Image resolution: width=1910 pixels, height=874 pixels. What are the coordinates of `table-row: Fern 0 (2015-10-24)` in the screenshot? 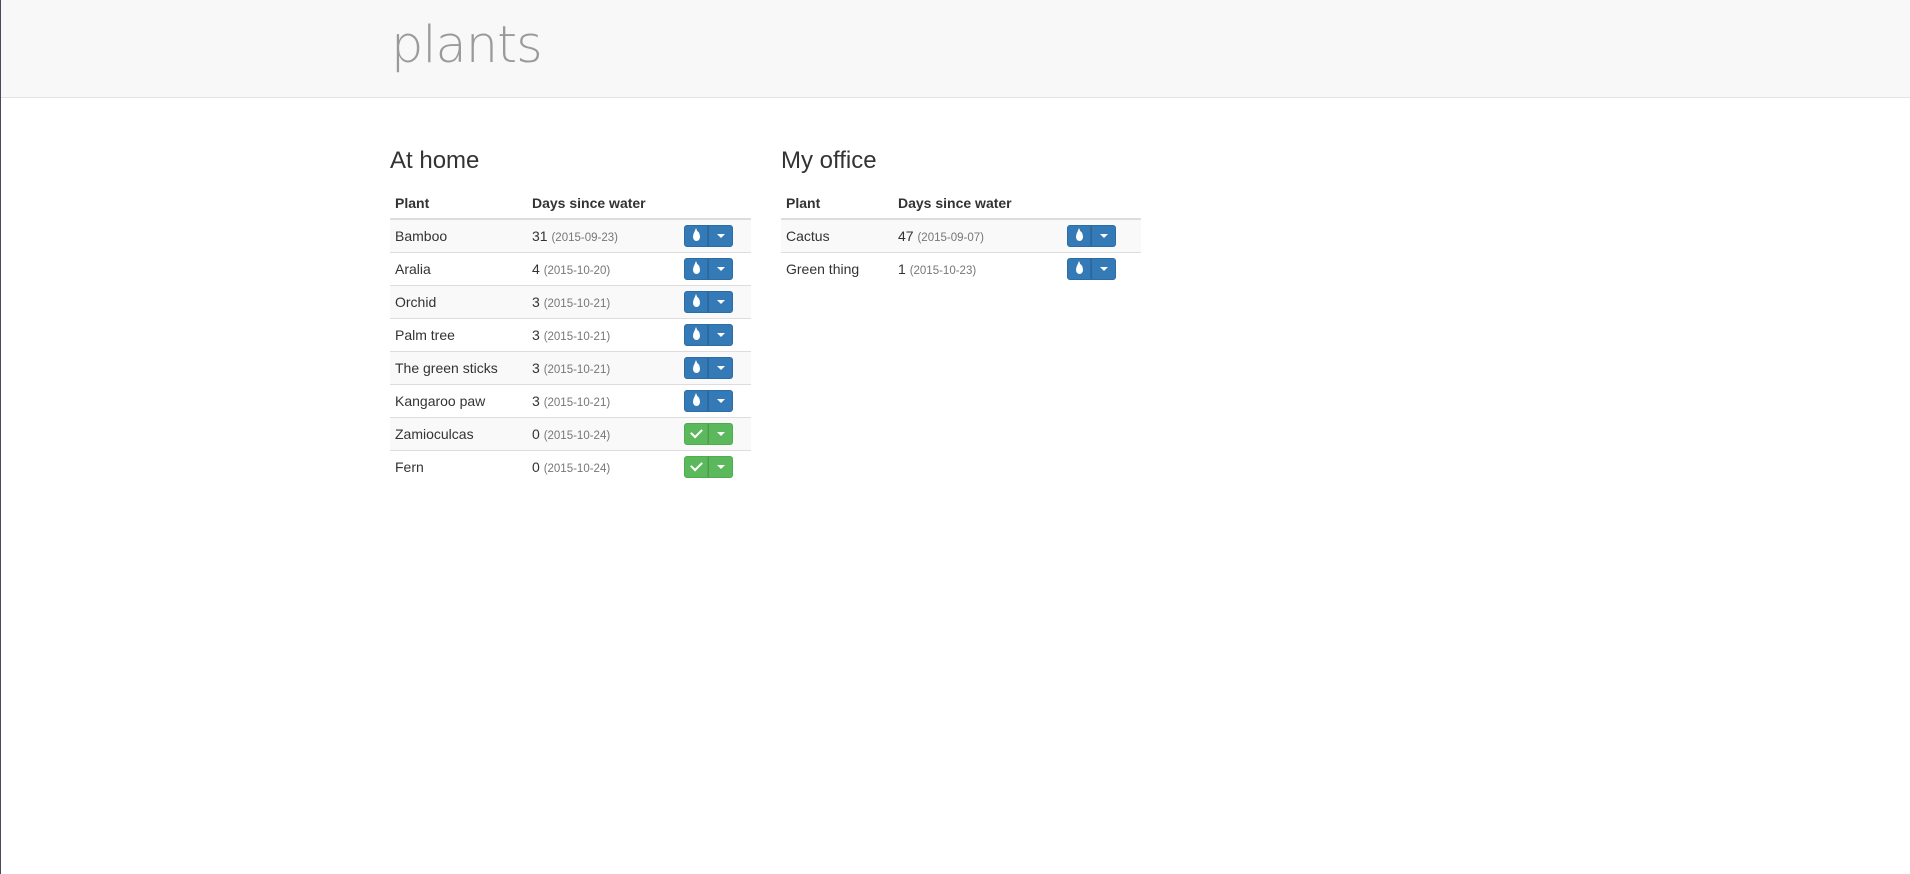 It's located at (570, 466).